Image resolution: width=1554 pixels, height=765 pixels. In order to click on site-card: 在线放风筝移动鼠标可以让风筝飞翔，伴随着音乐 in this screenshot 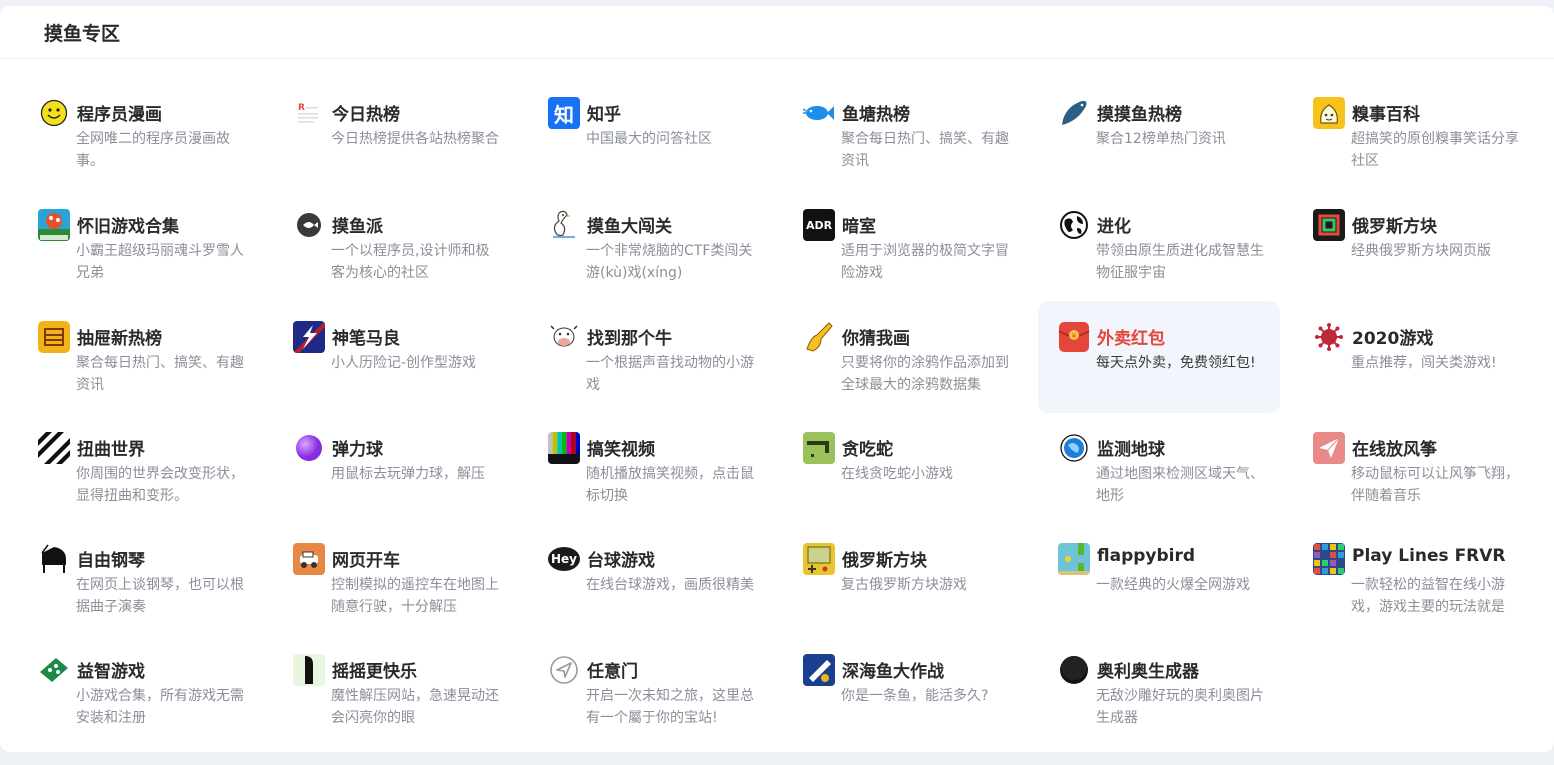, I will do `click(1433, 487)`.